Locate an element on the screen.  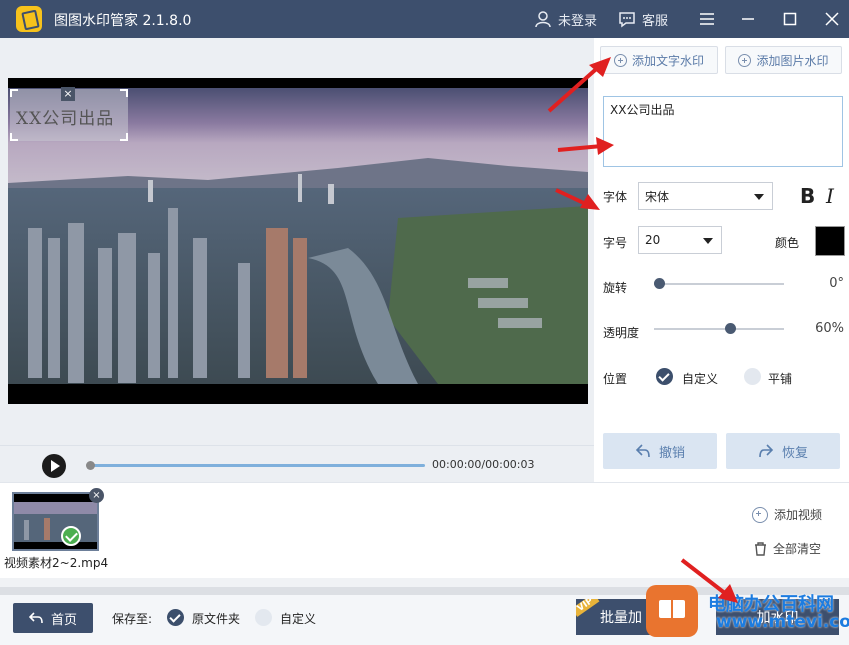
color-picker is located at coordinates (830, 241).